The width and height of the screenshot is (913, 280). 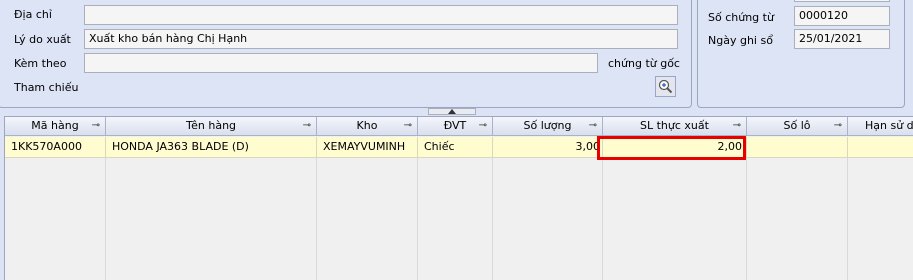 I want to click on col-header-label: Tên hàng, so click(x=211, y=125).